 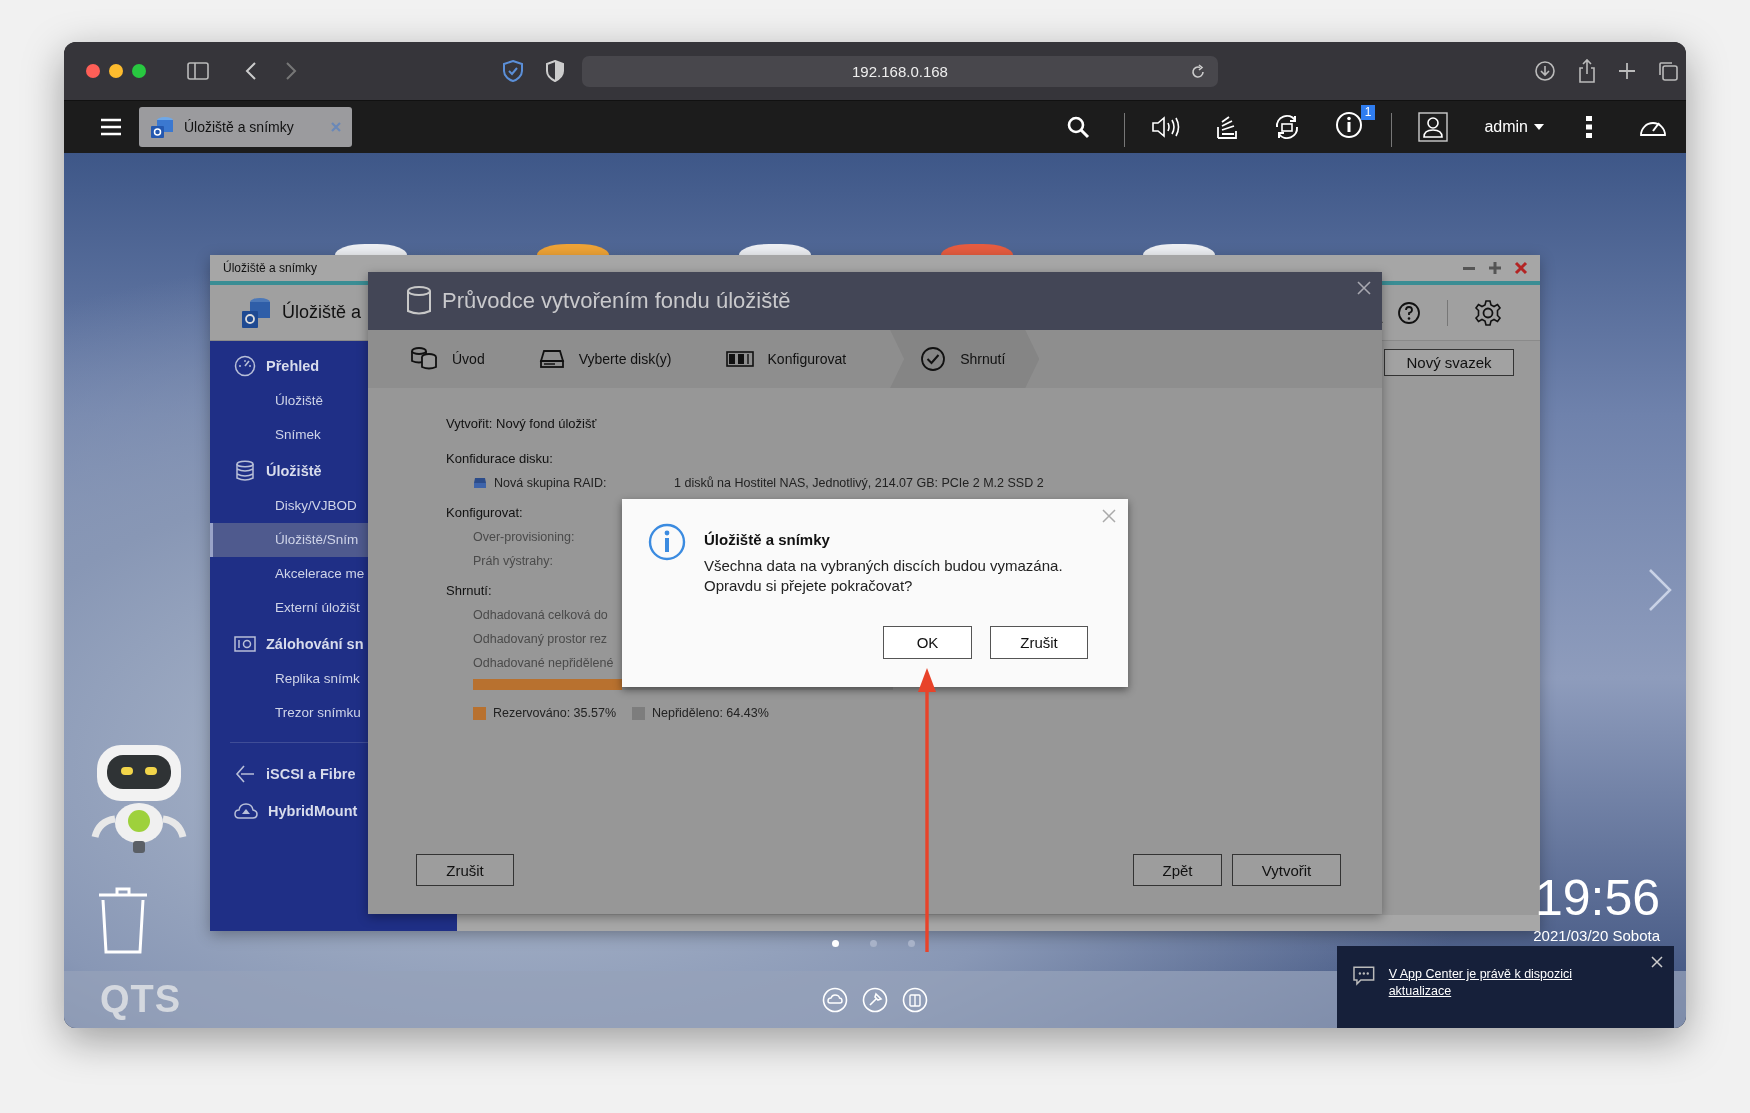 What do you see at coordinates (1449, 362) in the screenshot?
I see `new-volume-button: Nový svazek` at bounding box center [1449, 362].